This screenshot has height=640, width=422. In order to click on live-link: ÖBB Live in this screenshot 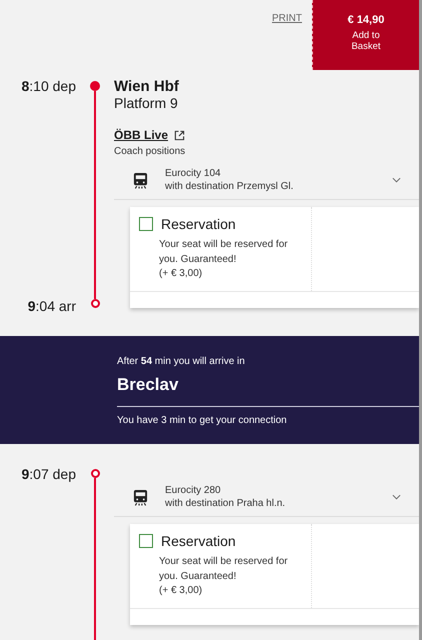, I will do `click(141, 135)`.